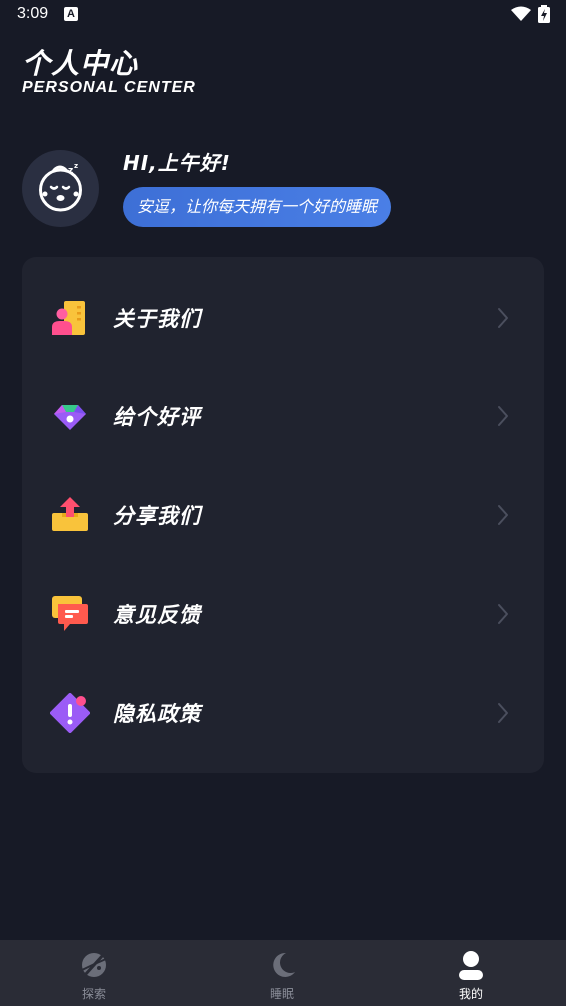  I want to click on menu-item-share: 分享我们, so click(283, 503).